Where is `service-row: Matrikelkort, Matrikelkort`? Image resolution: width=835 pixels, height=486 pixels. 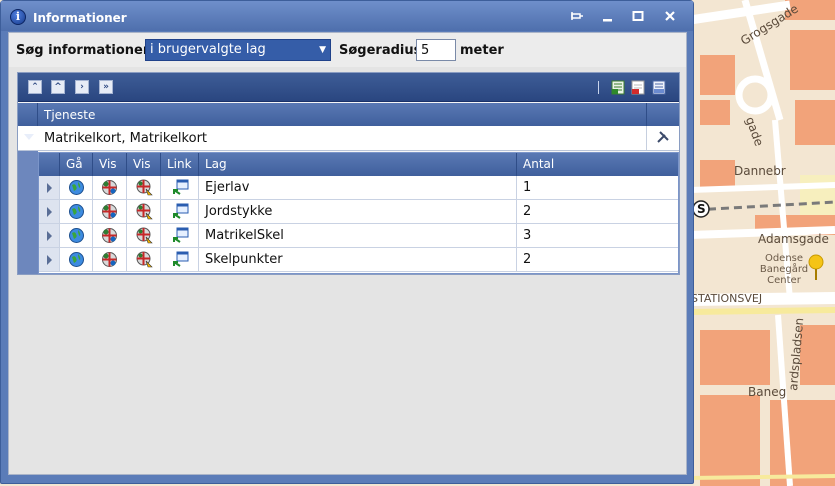
service-row: Matrikelkort, Matrikelkort is located at coordinates (348, 138).